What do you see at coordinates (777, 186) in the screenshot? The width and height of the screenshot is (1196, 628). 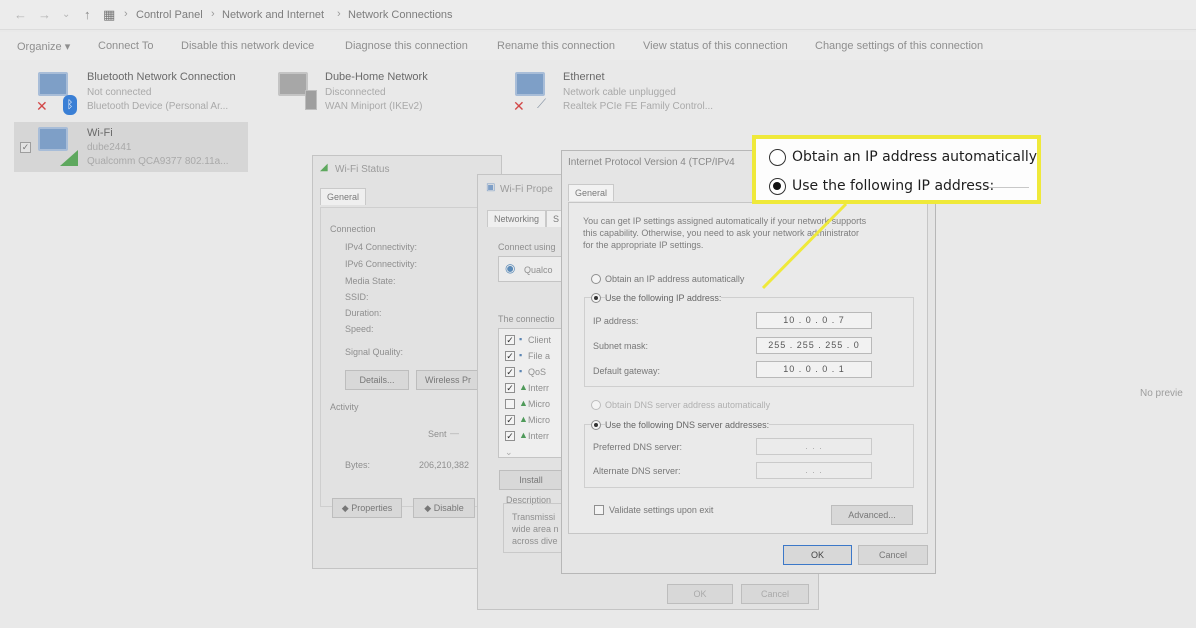 I see `callout-use-following-radio` at bounding box center [777, 186].